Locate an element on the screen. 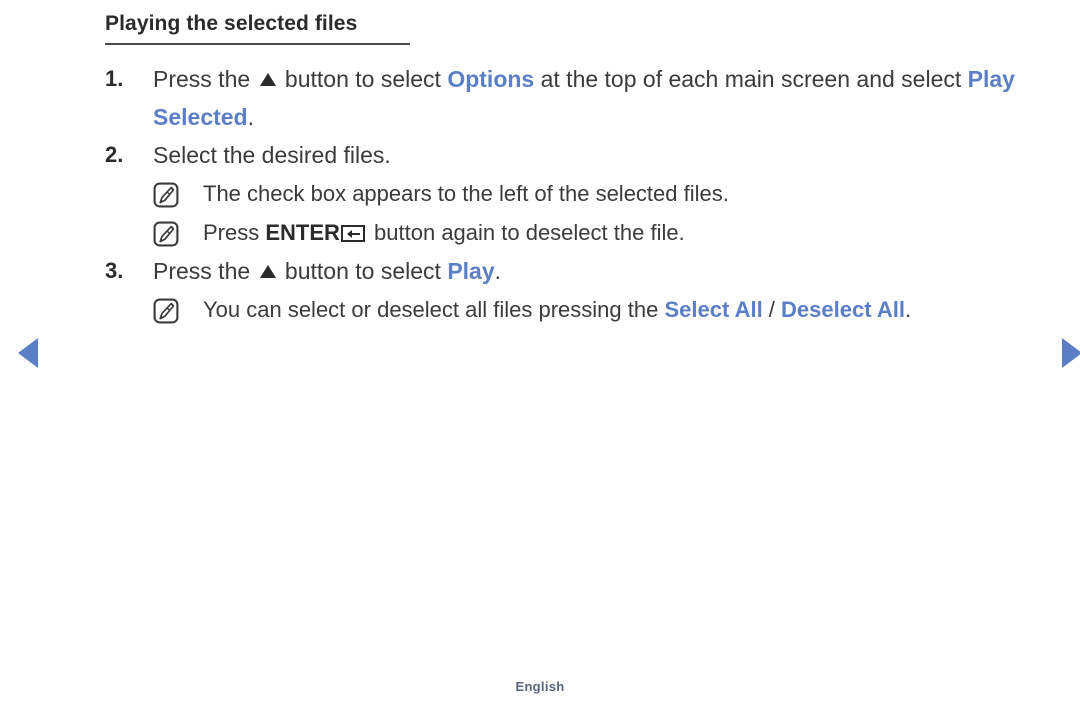  step-number: 2. is located at coordinates (114, 154).